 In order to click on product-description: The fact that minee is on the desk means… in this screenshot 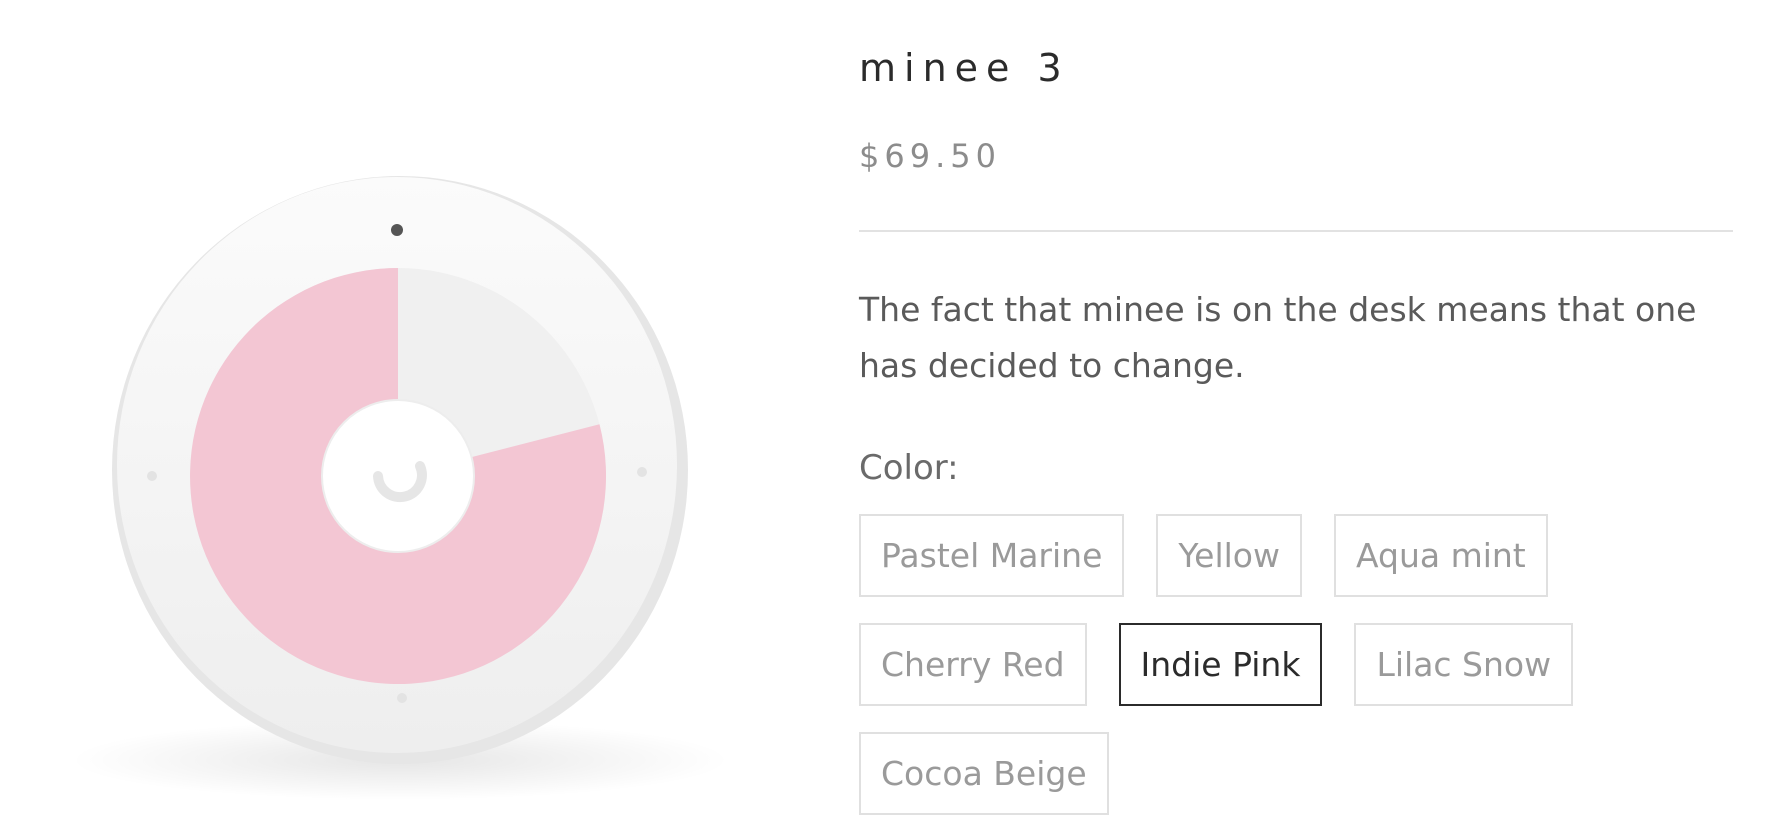, I will do `click(1278, 337)`.